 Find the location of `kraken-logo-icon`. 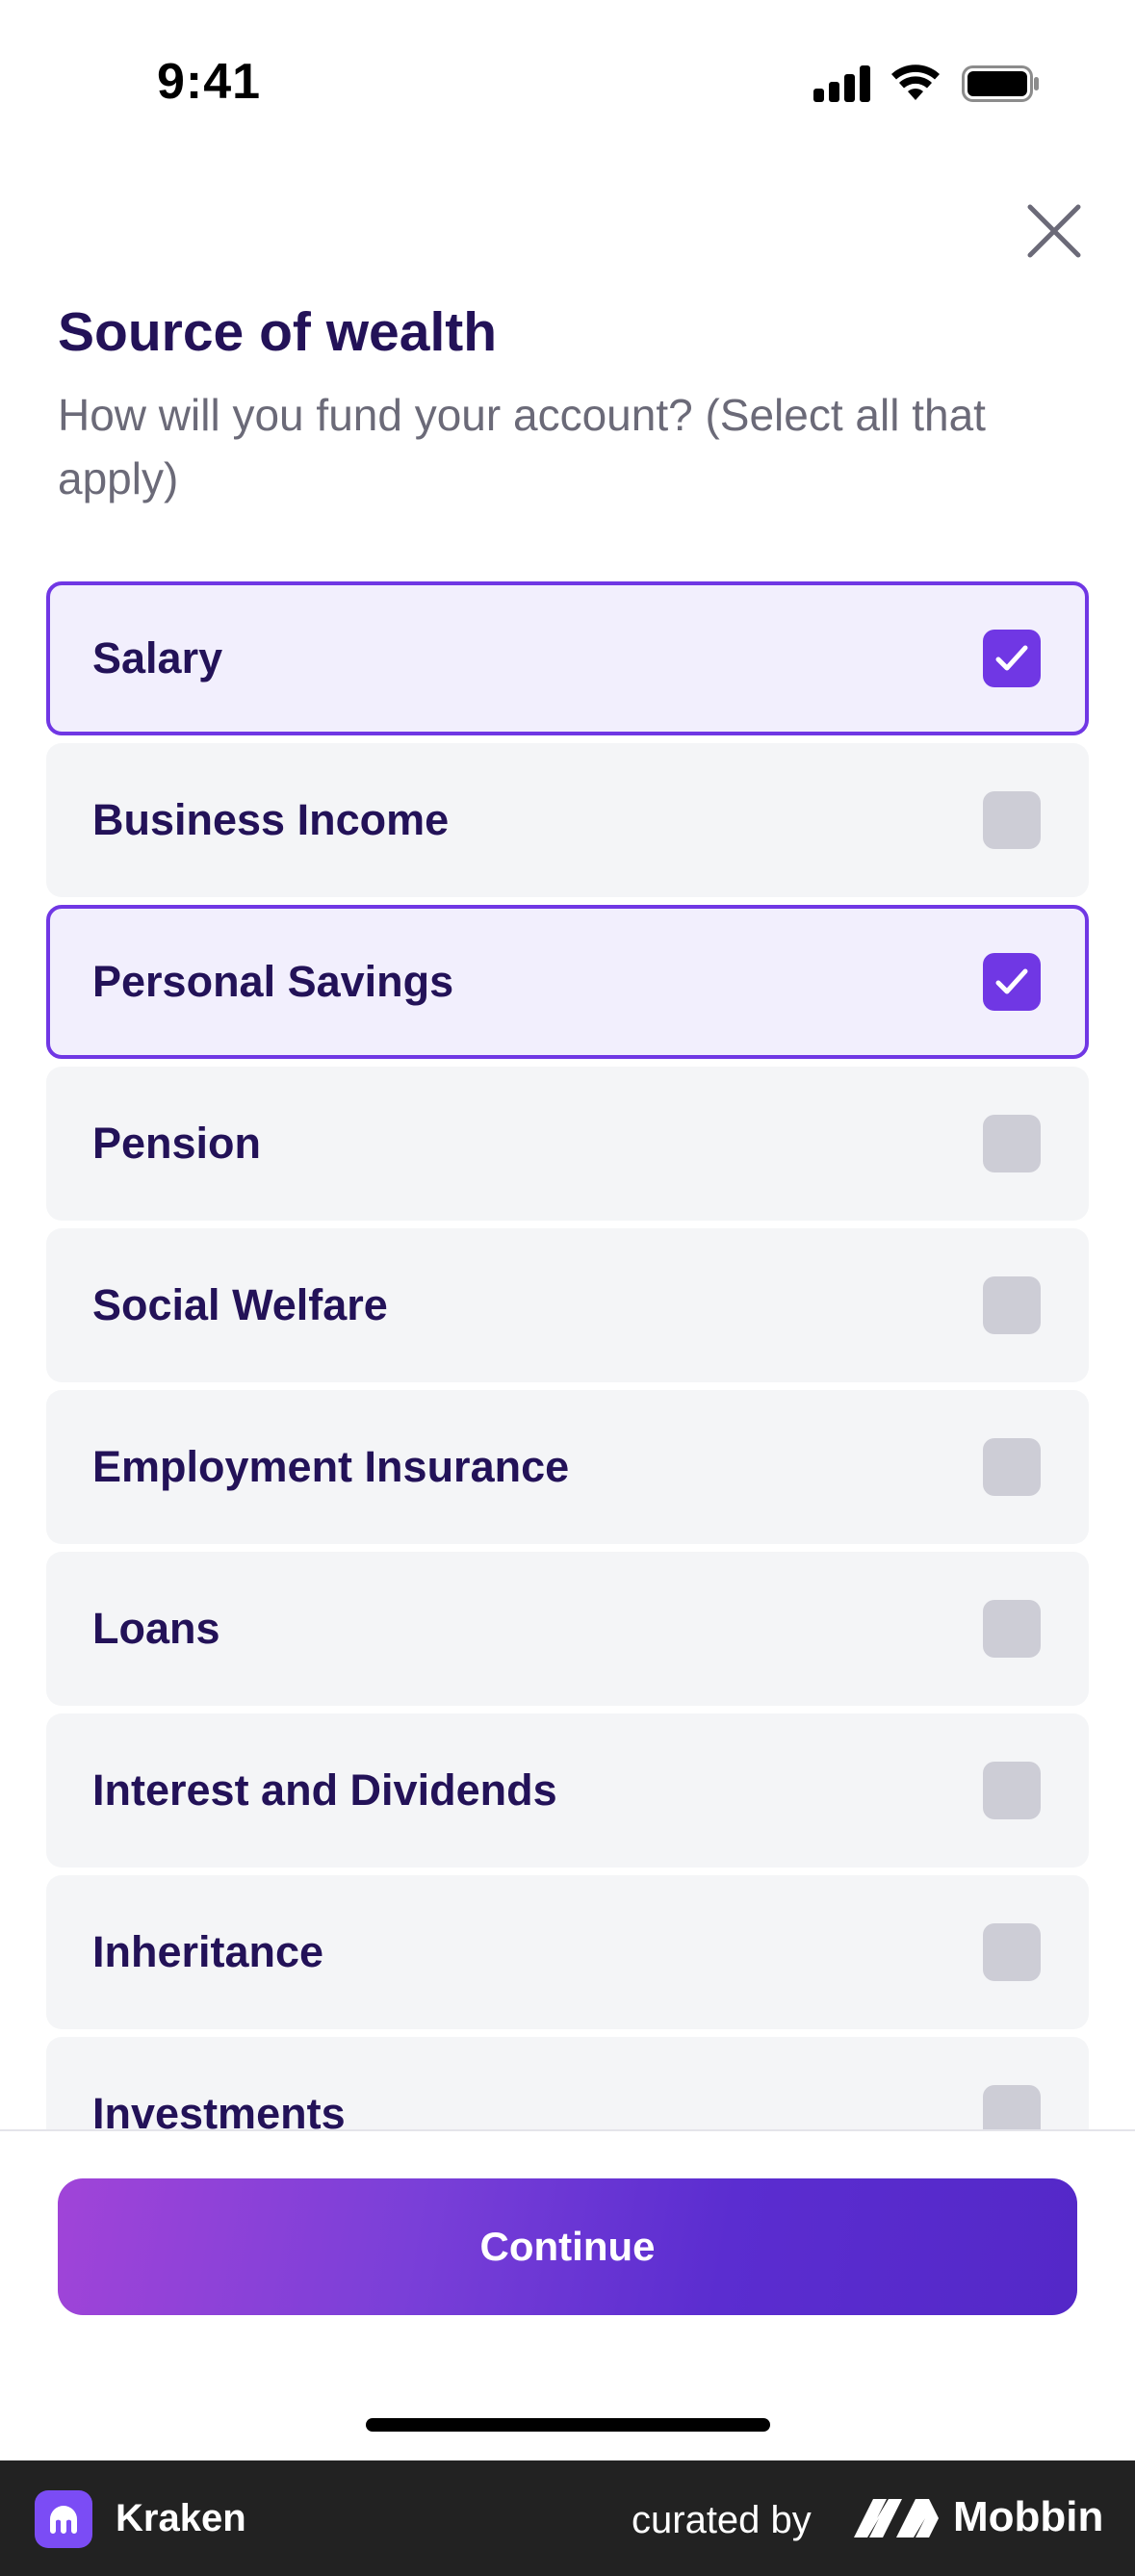

kraken-logo-icon is located at coordinates (63, 2519).